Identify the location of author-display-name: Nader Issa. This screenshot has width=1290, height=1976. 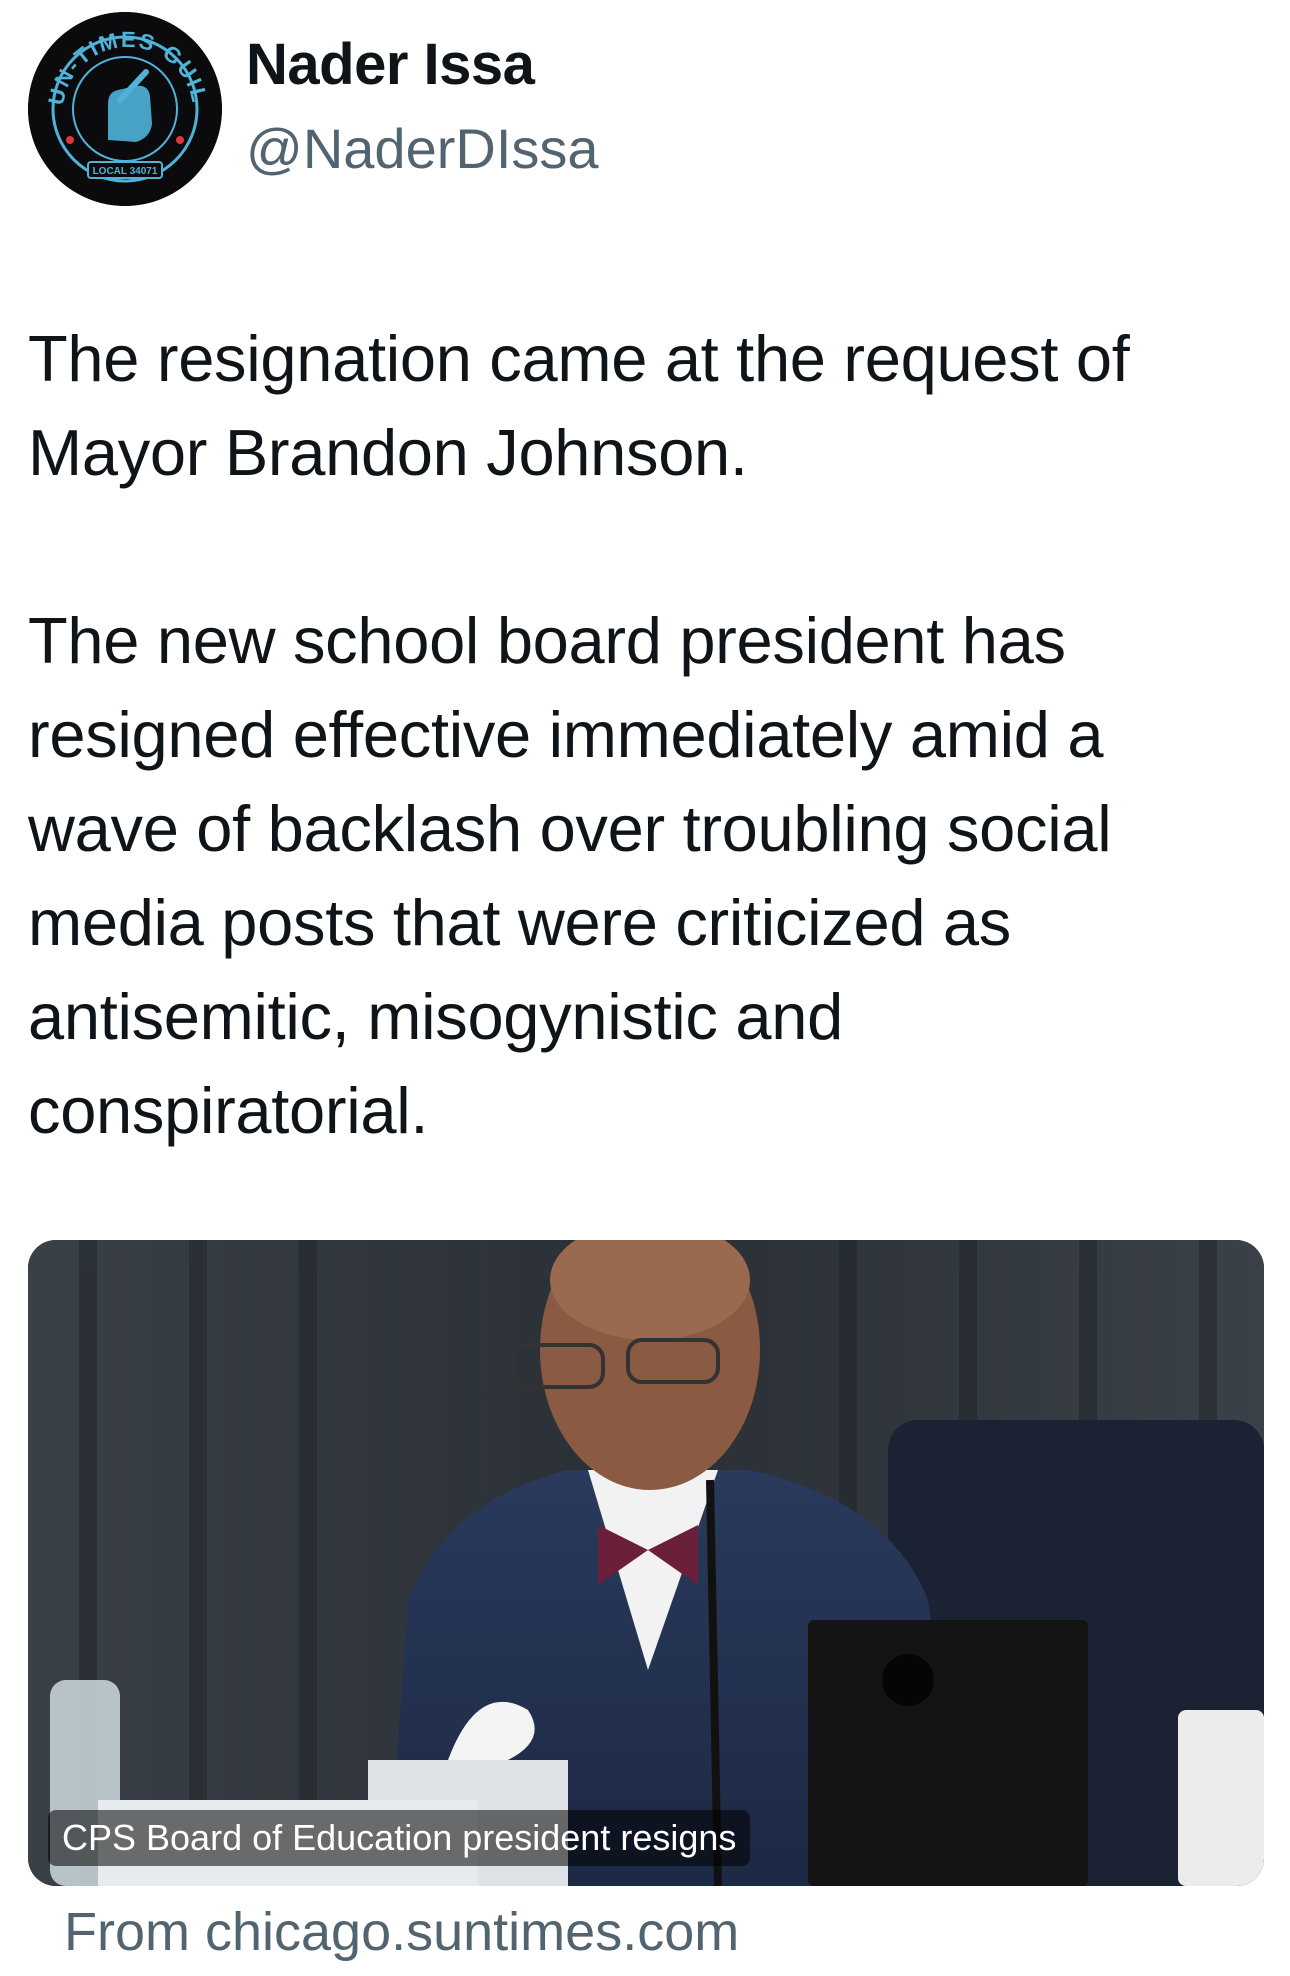
(422, 65).